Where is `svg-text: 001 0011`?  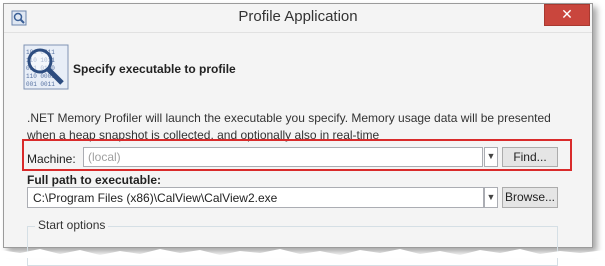 svg-text: 001 0011 is located at coordinates (40, 84).